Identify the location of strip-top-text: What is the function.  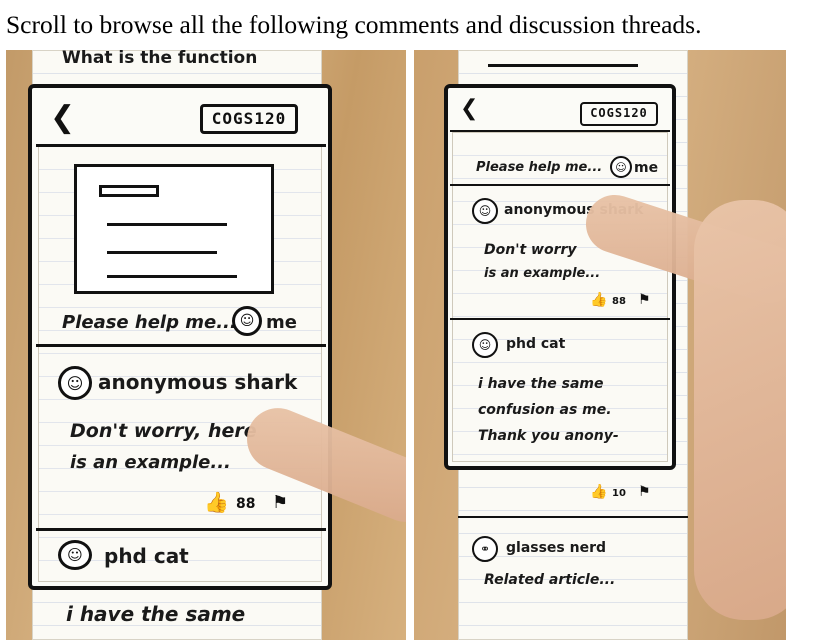
(160, 59).